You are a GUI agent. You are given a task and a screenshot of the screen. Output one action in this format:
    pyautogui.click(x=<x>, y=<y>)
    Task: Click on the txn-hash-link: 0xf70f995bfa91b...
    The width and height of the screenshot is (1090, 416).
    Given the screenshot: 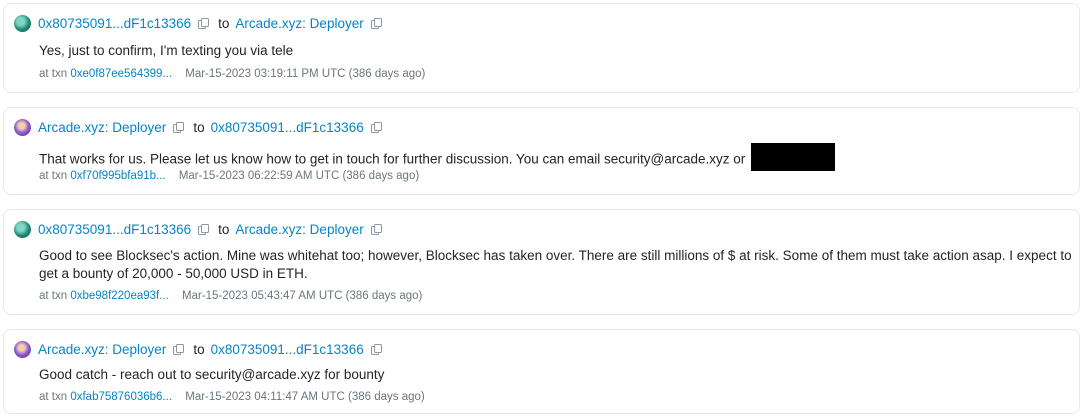 What is the action you would take?
    pyautogui.click(x=117, y=176)
    